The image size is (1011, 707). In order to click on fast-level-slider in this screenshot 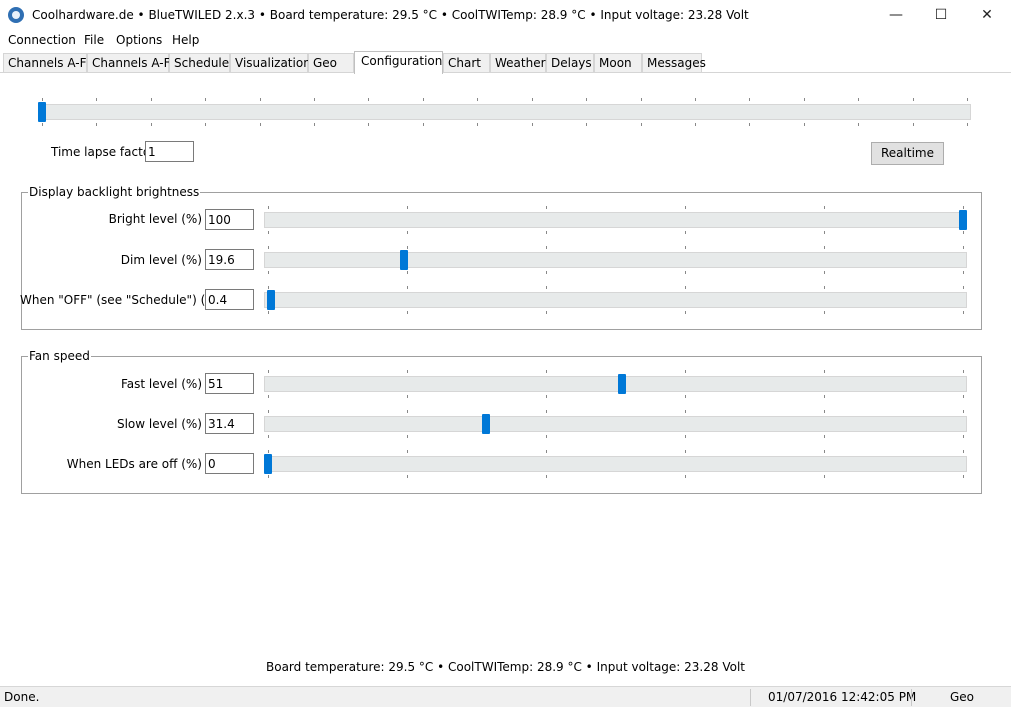, I will do `click(615, 384)`.